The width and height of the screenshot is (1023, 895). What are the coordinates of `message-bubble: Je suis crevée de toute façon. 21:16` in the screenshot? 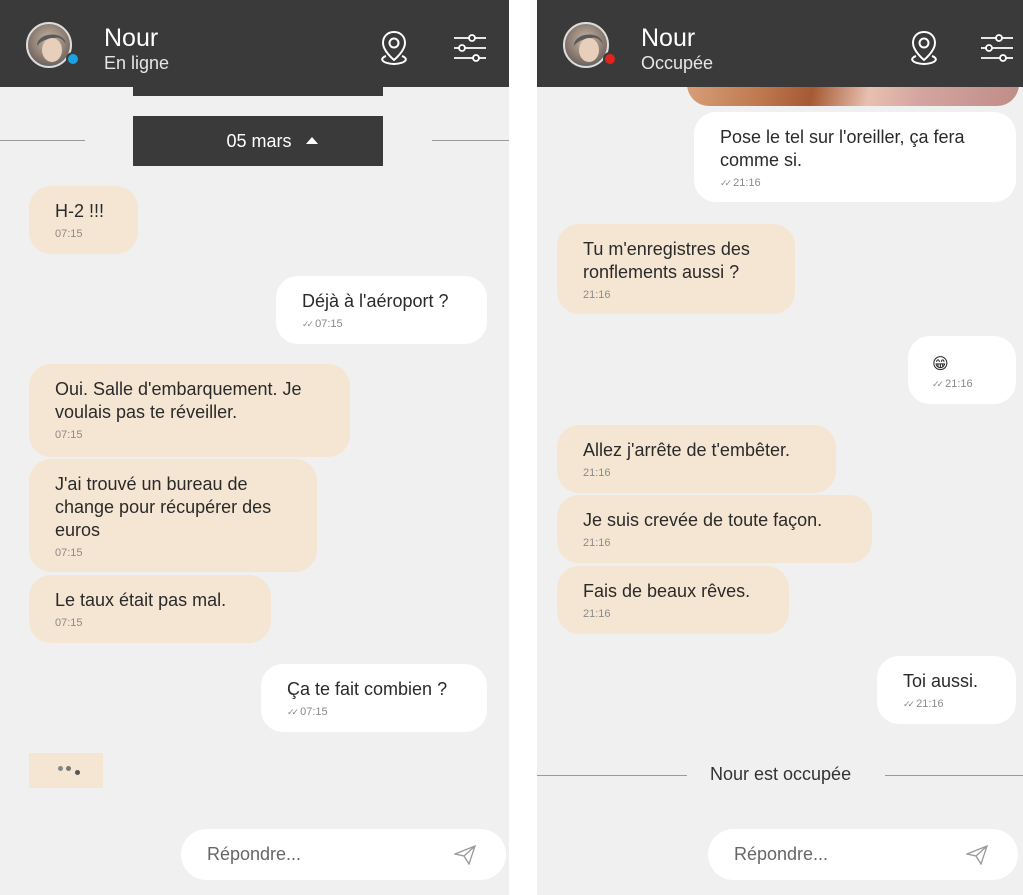 It's located at (714, 529).